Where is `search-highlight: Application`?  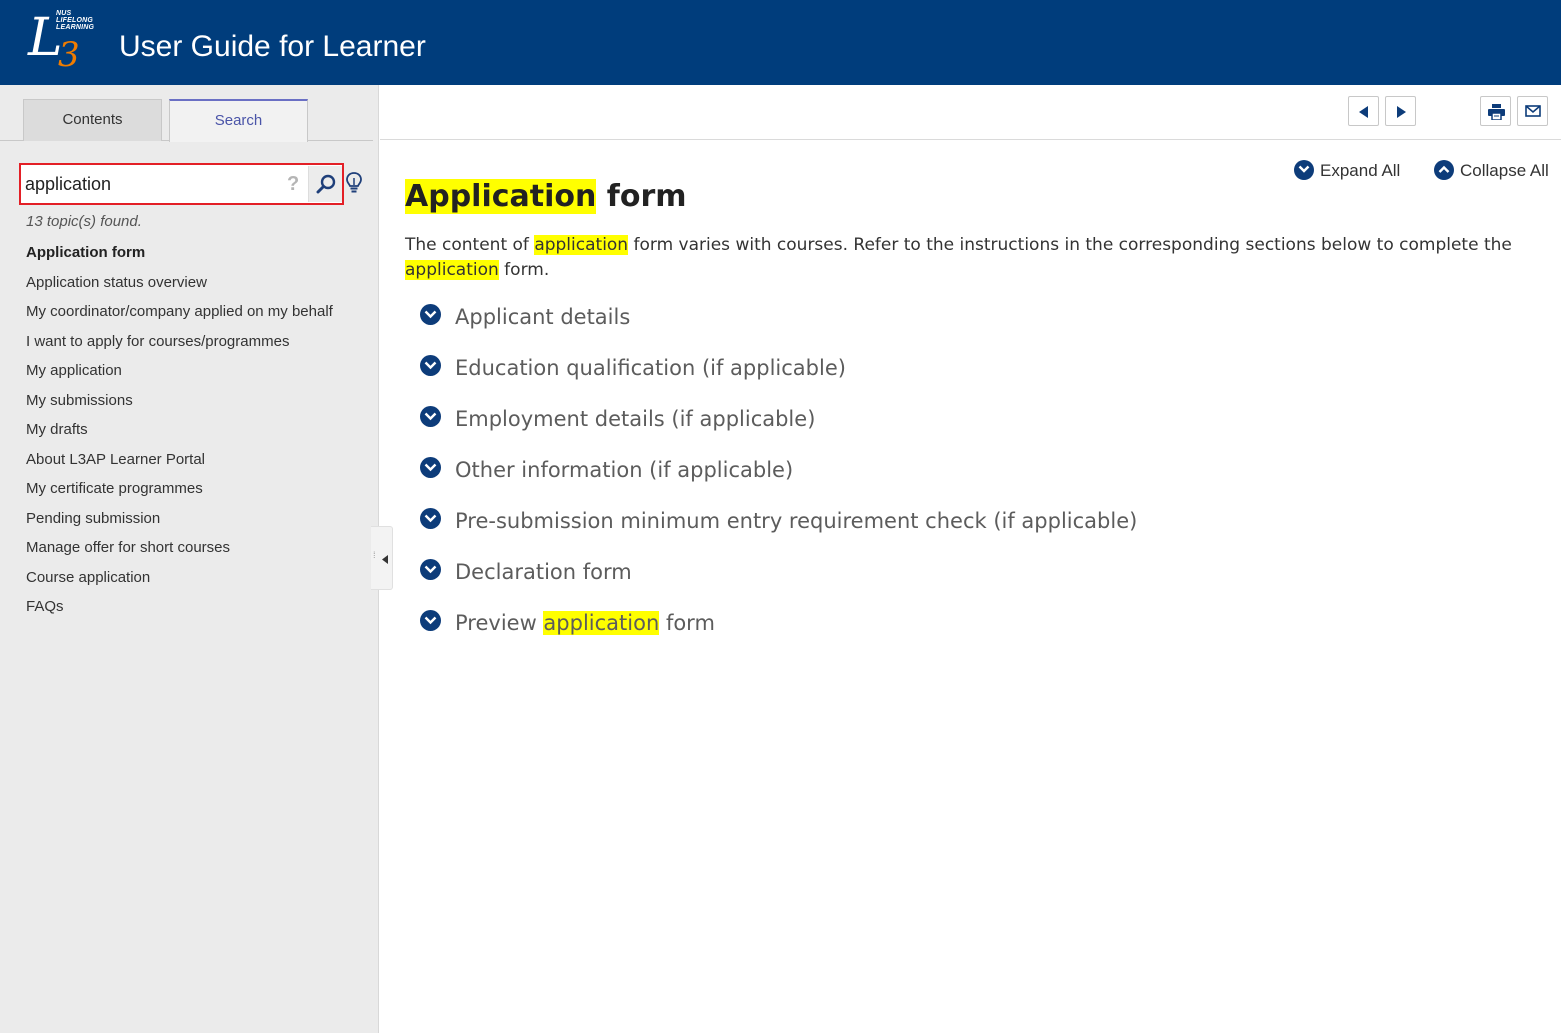 search-highlight: Application is located at coordinates (501, 196).